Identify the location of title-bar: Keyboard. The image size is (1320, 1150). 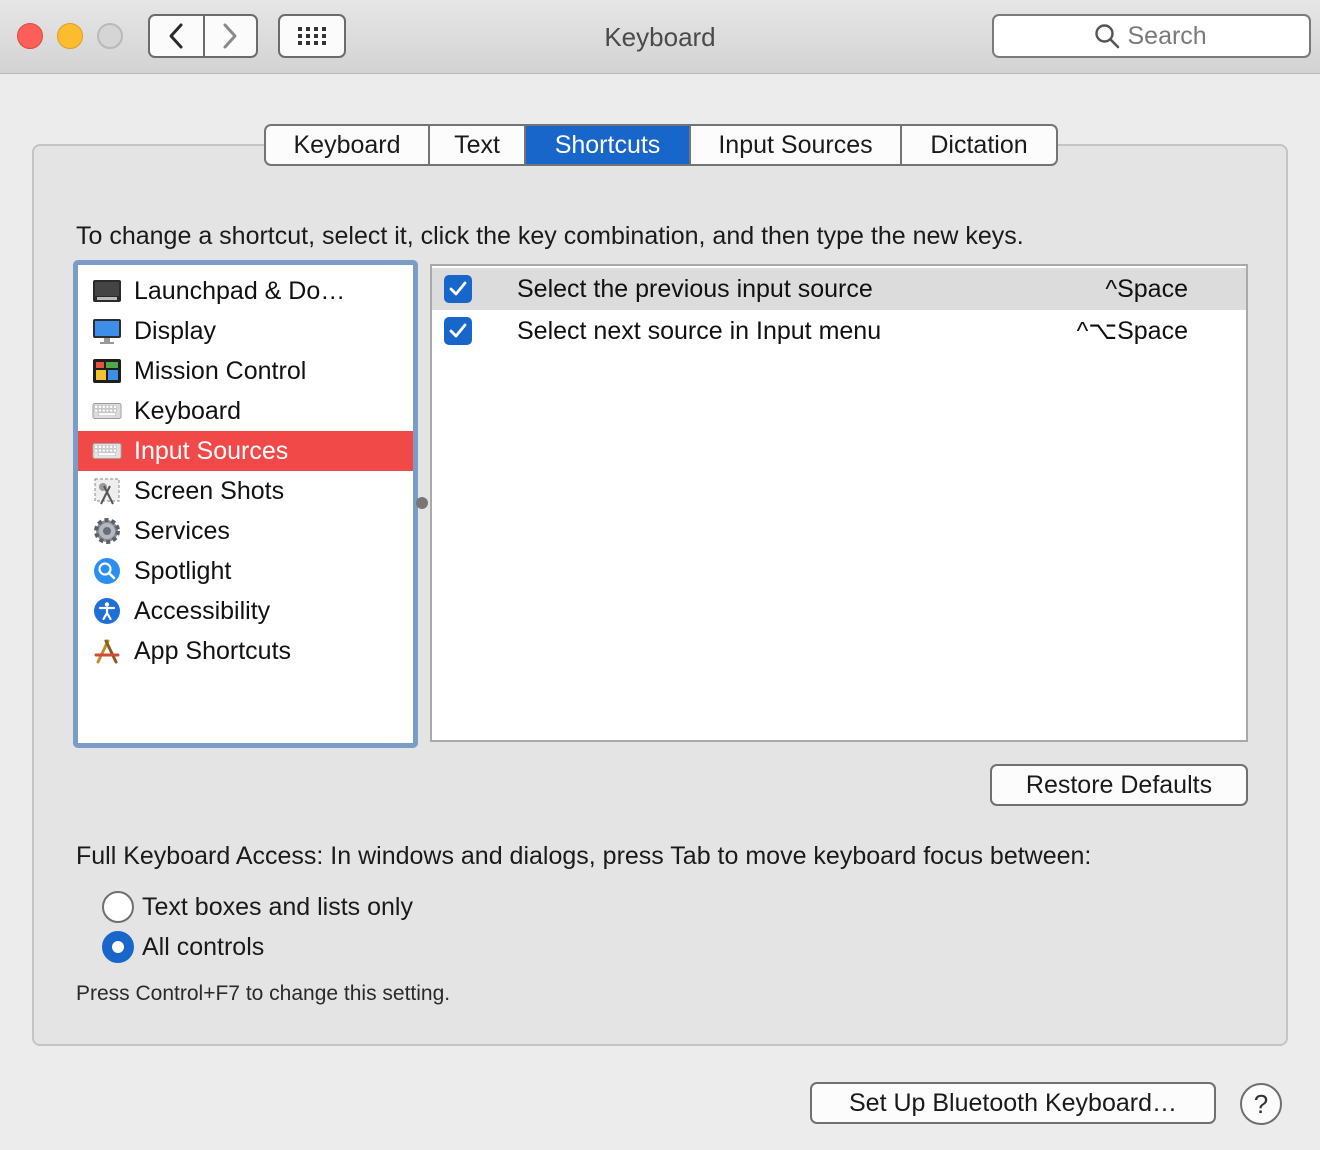
(660, 37).